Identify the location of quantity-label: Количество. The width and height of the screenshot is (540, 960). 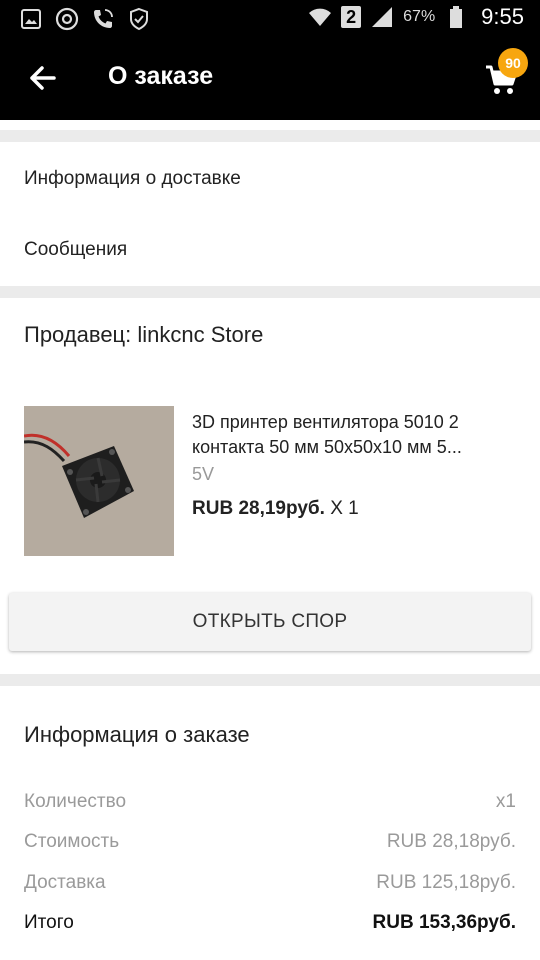
(75, 801).